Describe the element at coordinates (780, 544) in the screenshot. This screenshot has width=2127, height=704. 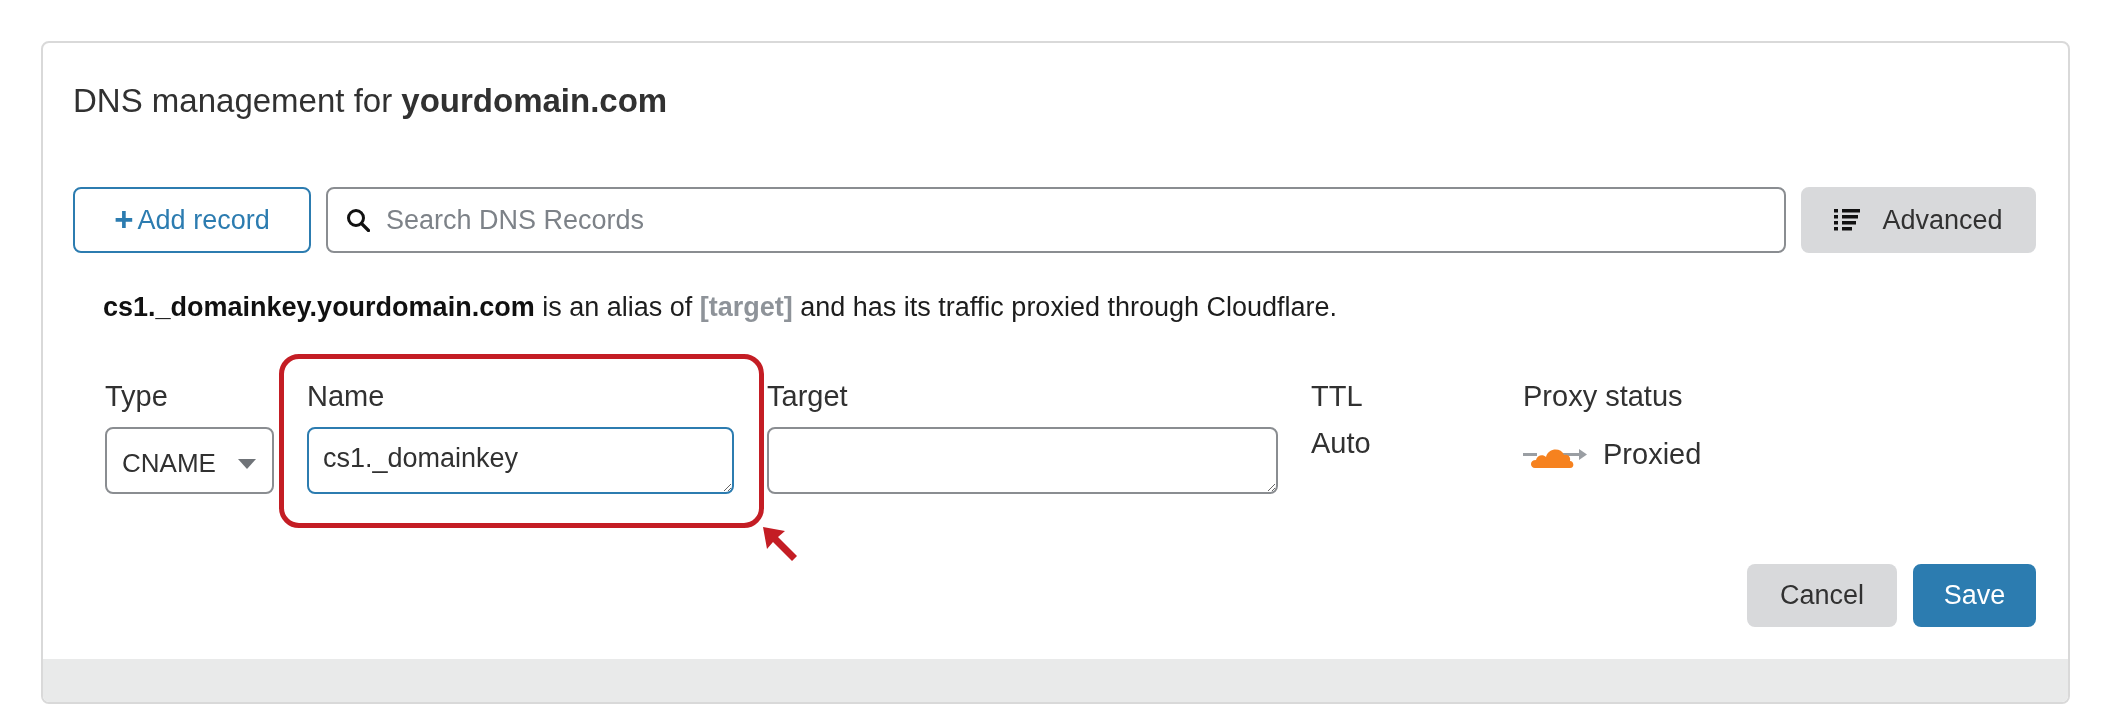
I see `arrow-icon` at that location.